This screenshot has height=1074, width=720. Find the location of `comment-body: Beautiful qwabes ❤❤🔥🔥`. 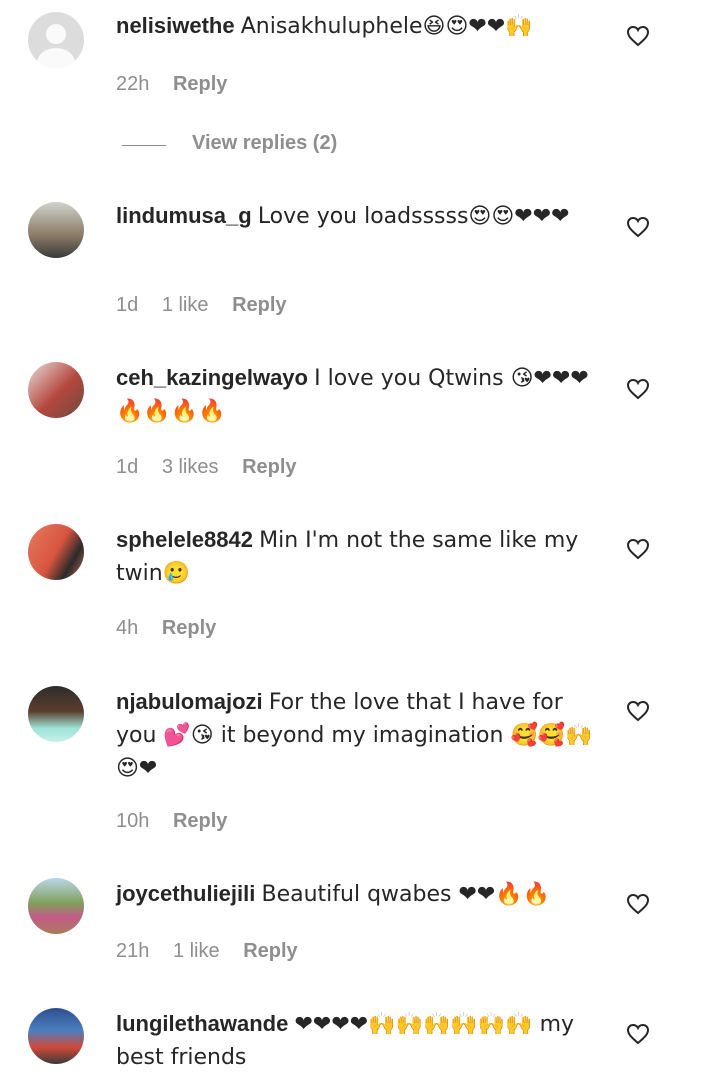

comment-body: Beautiful qwabes ❤❤🔥🔥 is located at coordinates (406, 894).